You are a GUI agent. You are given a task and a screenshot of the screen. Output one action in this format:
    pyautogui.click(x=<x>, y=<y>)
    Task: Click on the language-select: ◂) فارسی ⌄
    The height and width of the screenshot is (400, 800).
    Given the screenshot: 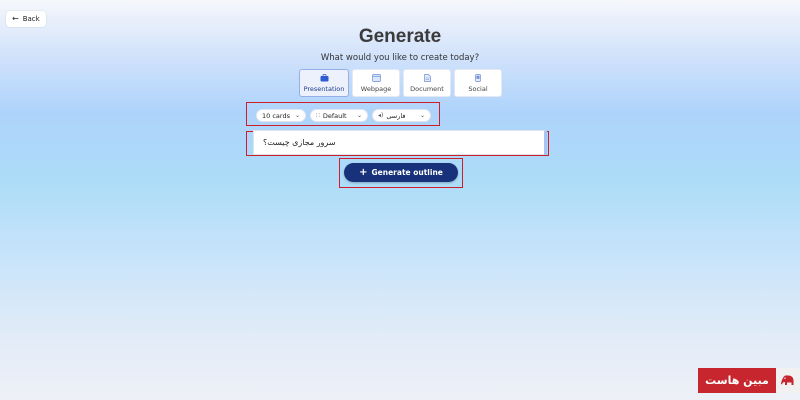 What is the action you would take?
    pyautogui.click(x=401, y=115)
    